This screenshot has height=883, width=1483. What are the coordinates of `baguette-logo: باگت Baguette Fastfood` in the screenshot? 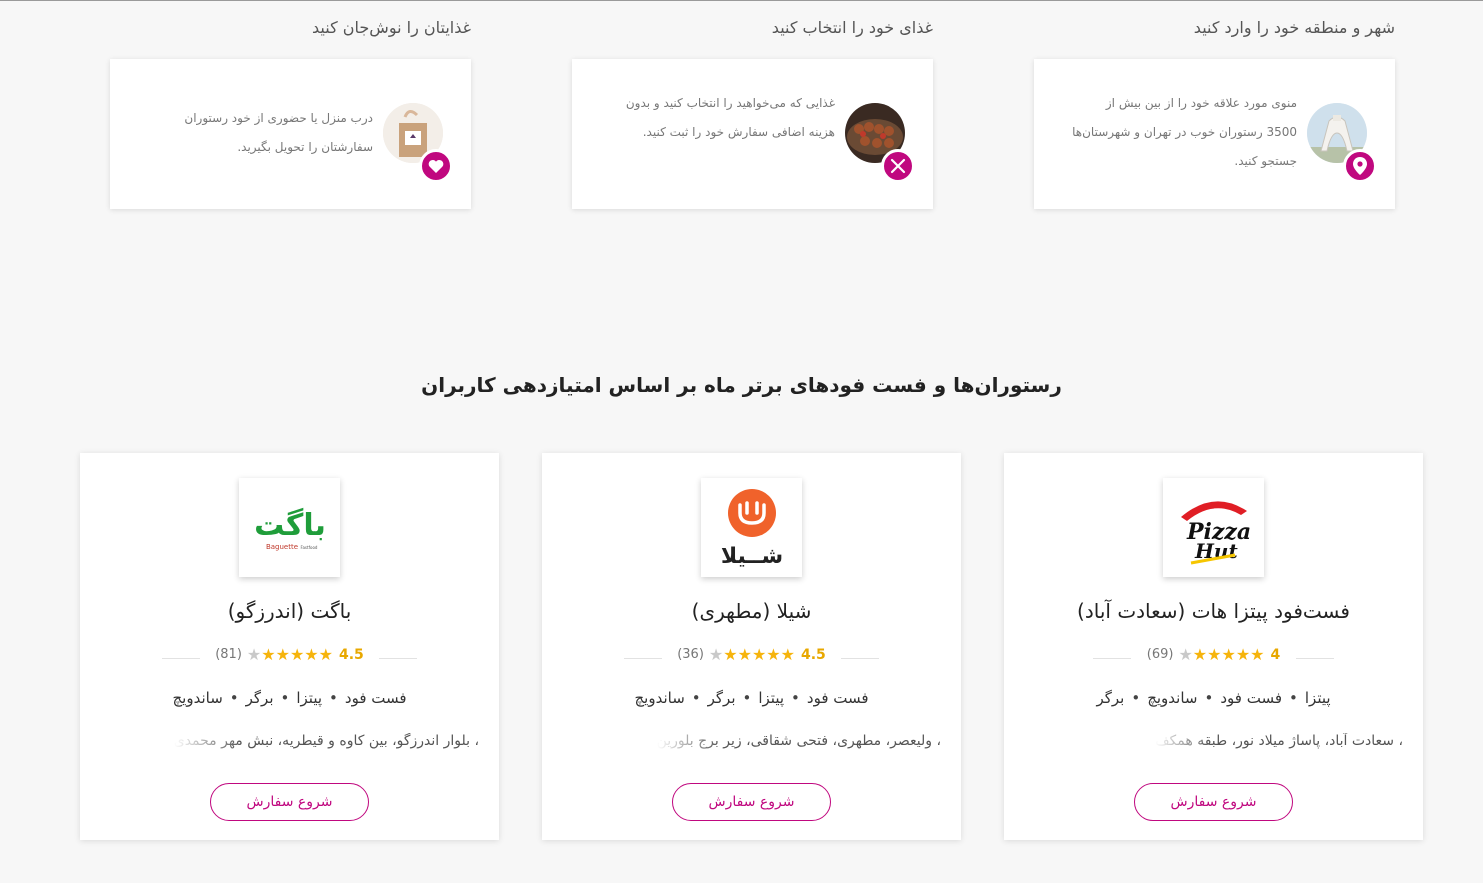 It's located at (289, 527).